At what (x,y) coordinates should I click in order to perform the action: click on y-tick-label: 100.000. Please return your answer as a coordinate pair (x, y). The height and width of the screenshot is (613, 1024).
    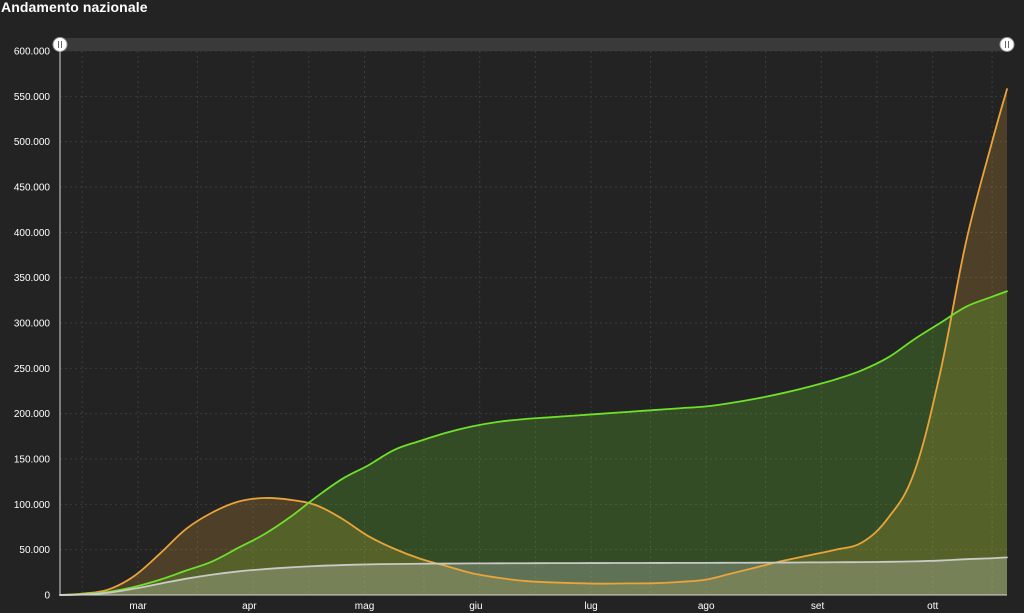
    Looking at the image, I should click on (32, 505).